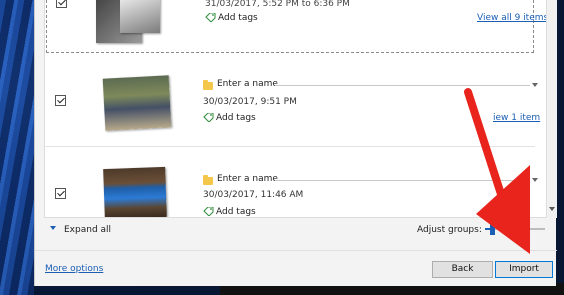 This screenshot has width=564, height=295. I want to click on expand-all-link: Expand all, so click(87, 230).